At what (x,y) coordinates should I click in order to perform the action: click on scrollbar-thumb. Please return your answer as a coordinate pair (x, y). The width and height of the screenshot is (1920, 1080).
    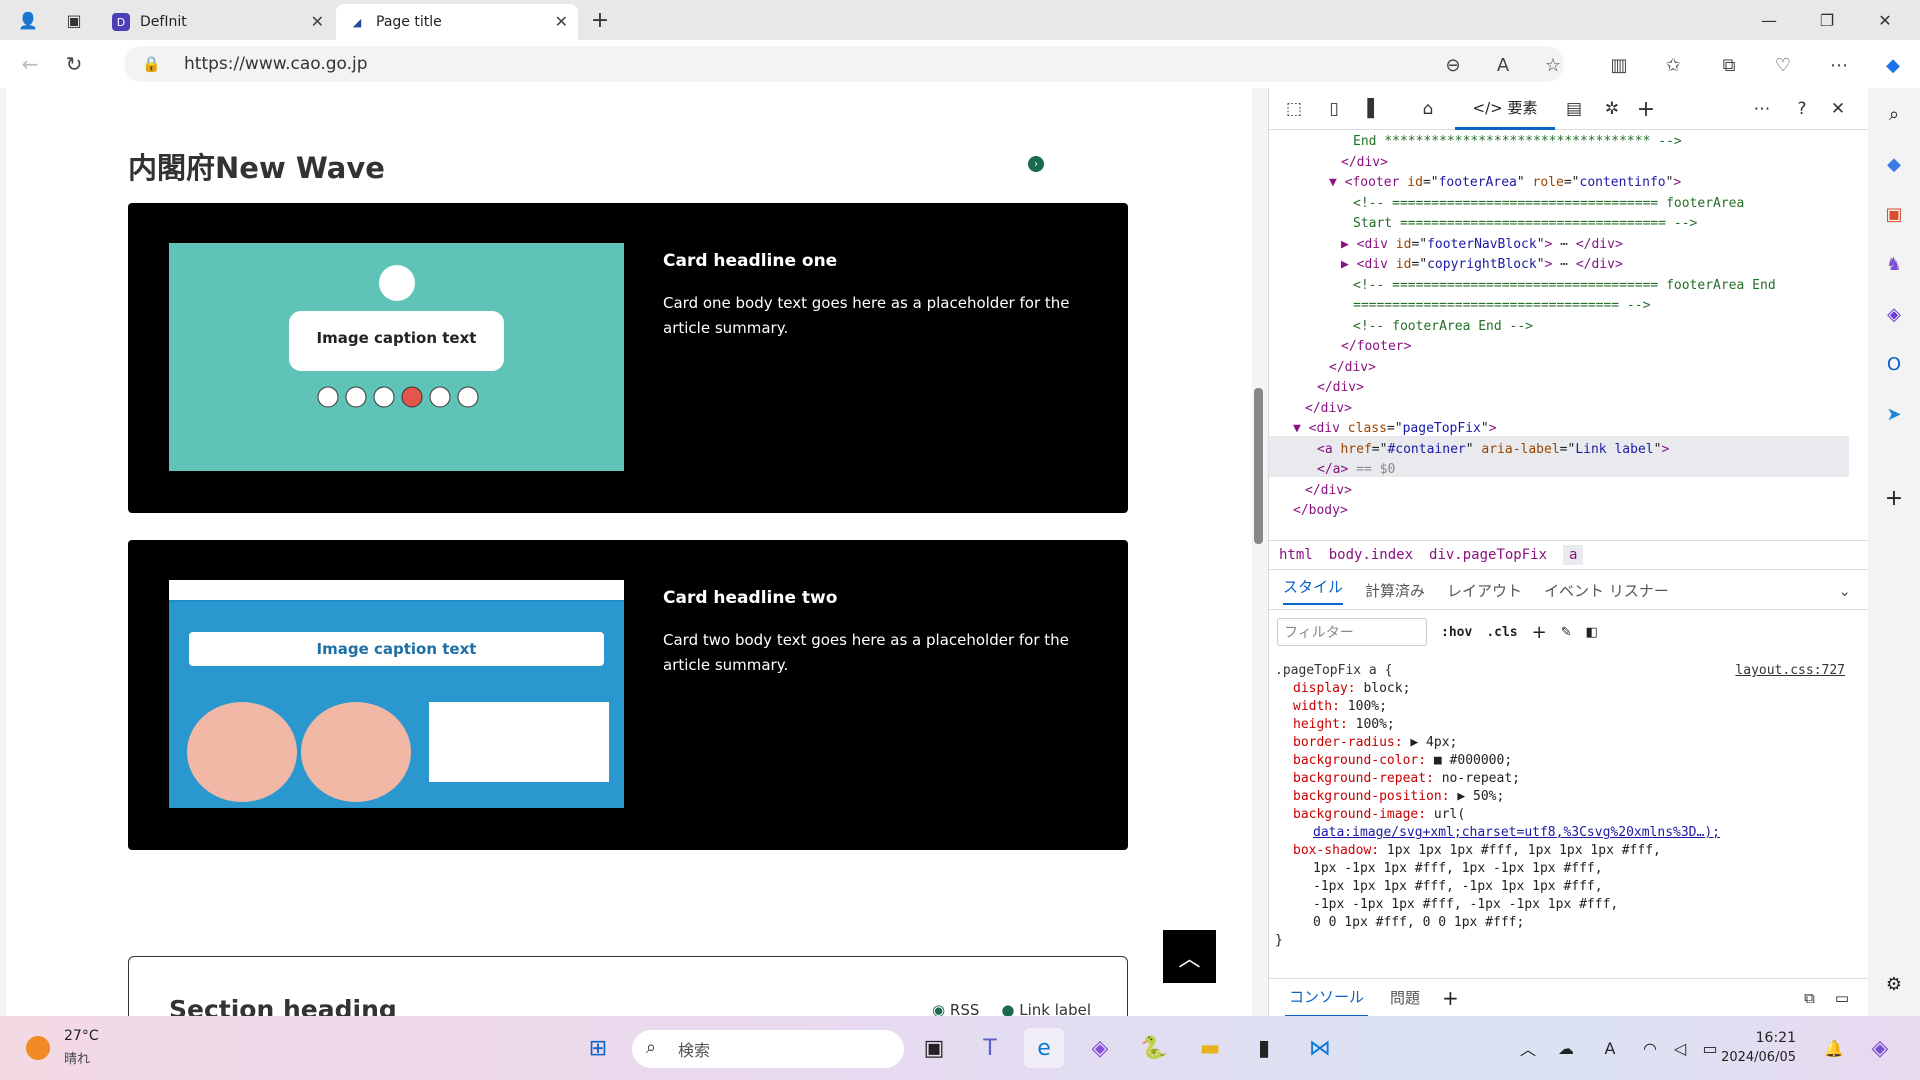
    Looking at the image, I should click on (1258, 466).